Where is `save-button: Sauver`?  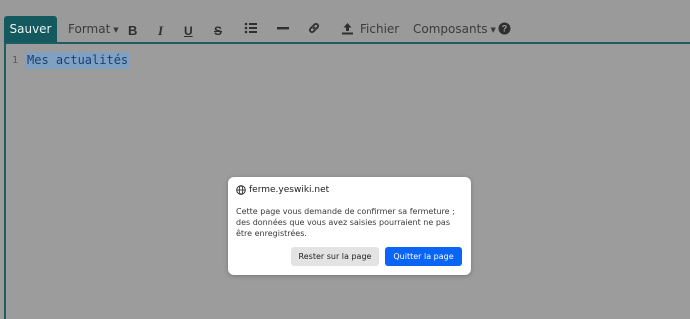
save-button: Sauver is located at coordinates (30, 29).